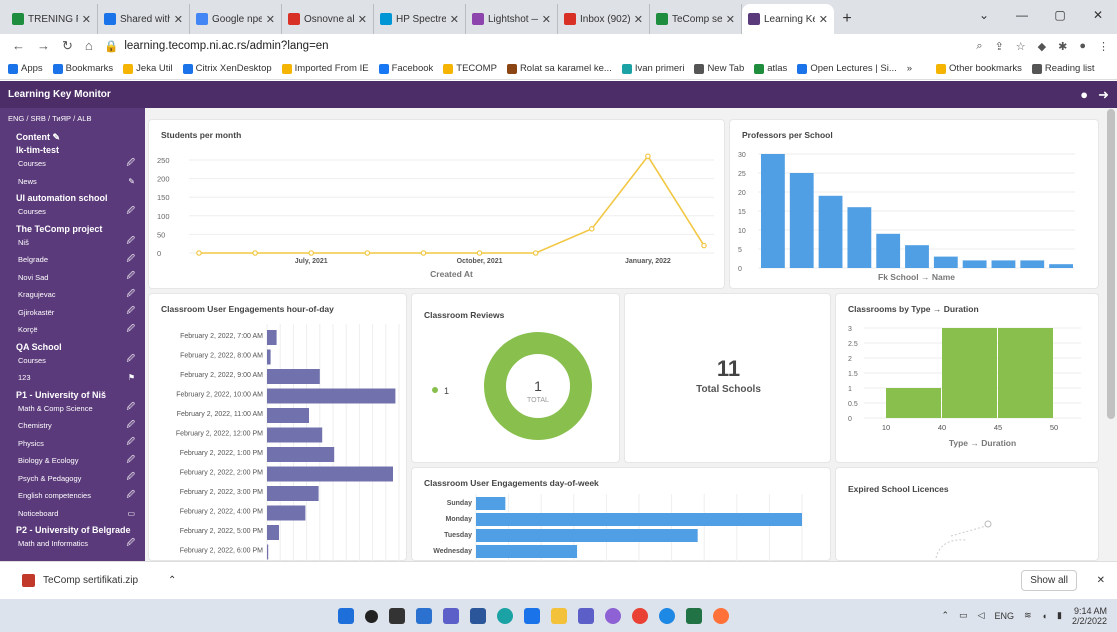  What do you see at coordinates (72, 243) in the screenshot?
I see `sidebar-item: Niš 🖉` at bounding box center [72, 243].